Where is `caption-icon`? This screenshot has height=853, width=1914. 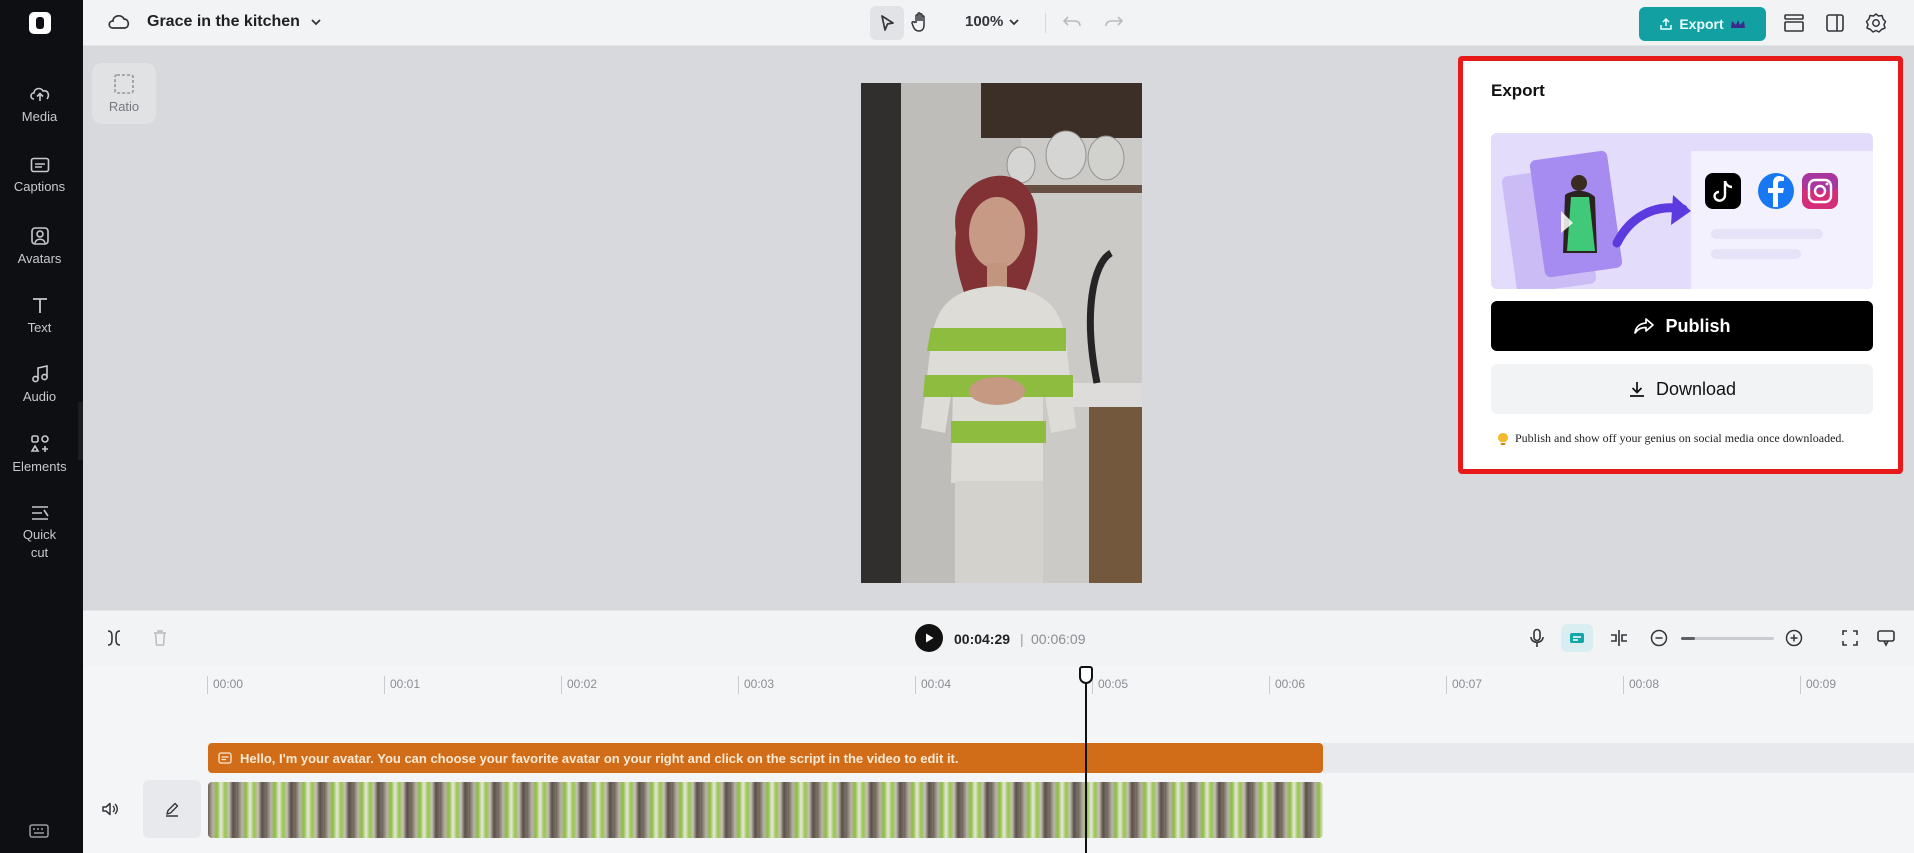 caption-icon is located at coordinates (225, 758).